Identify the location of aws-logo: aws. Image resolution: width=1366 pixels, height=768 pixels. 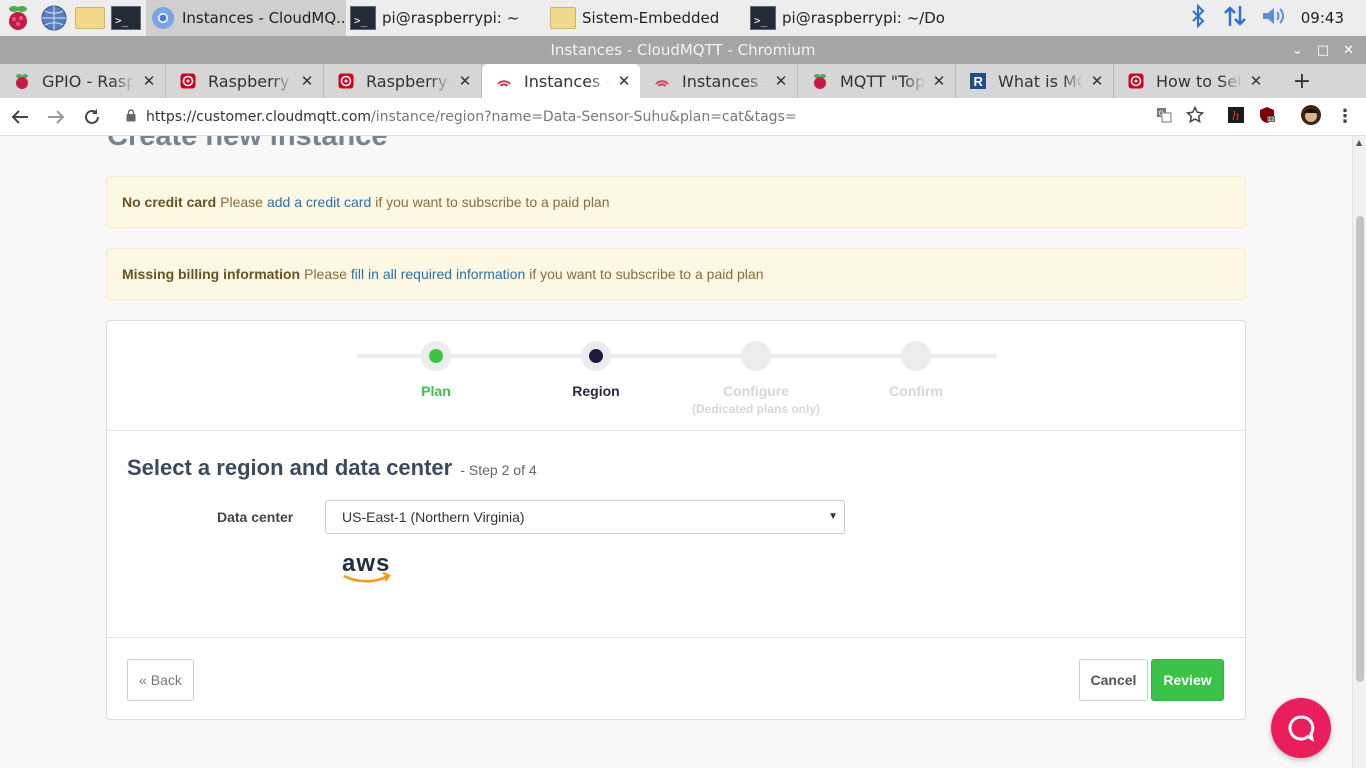
(367, 567).